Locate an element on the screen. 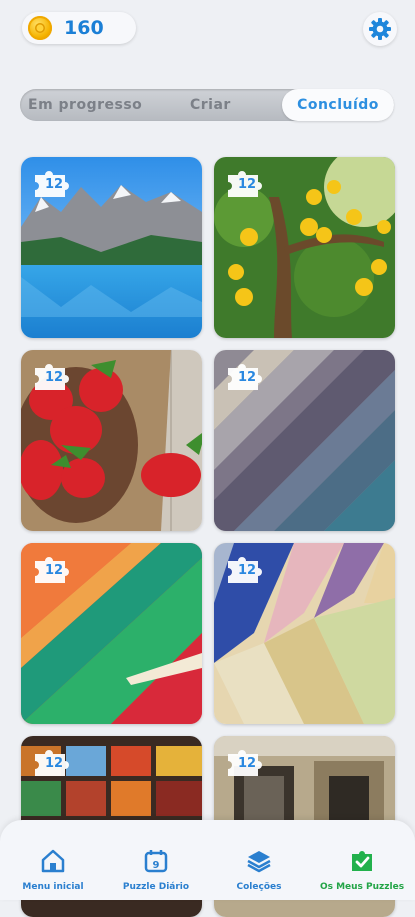  layers-icon is located at coordinates (259, 862).